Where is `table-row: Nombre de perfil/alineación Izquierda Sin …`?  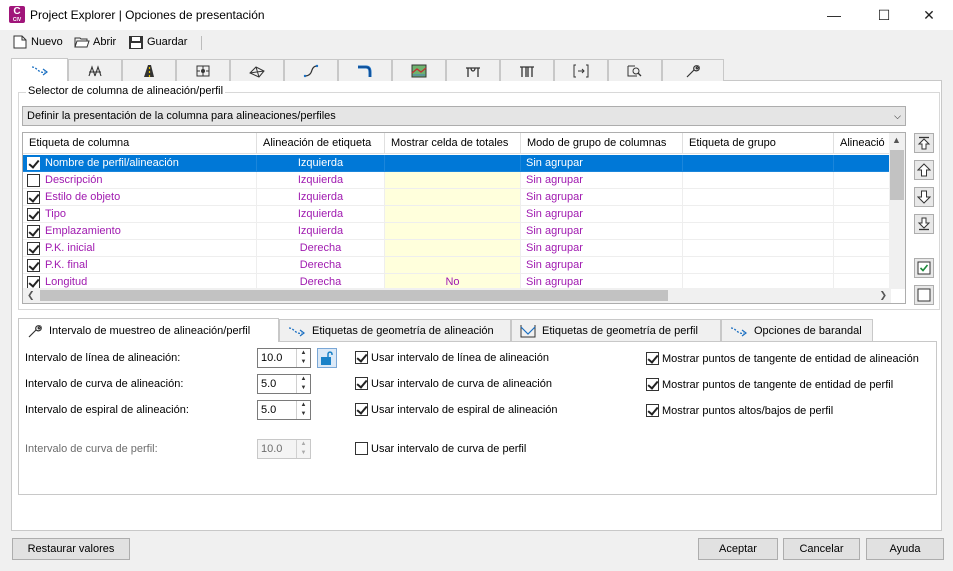
table-row: Nombre de perfil/alineación Izquierda Sin … is located at coordinates (457, 163).